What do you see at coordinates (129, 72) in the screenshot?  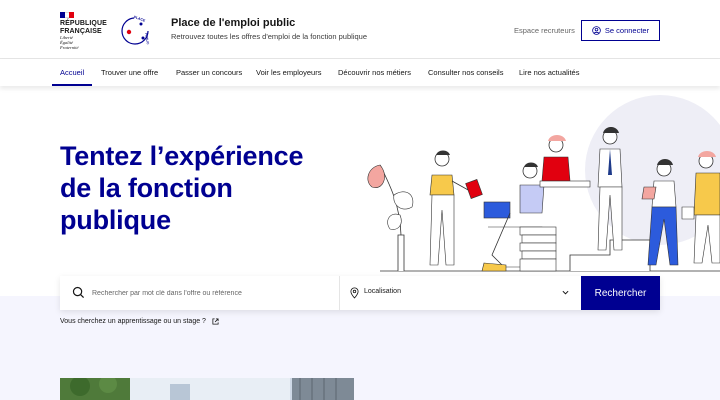 I see `nav-item-trouver-une-offre: Trouver une offre` at bounding box center [129, 72].